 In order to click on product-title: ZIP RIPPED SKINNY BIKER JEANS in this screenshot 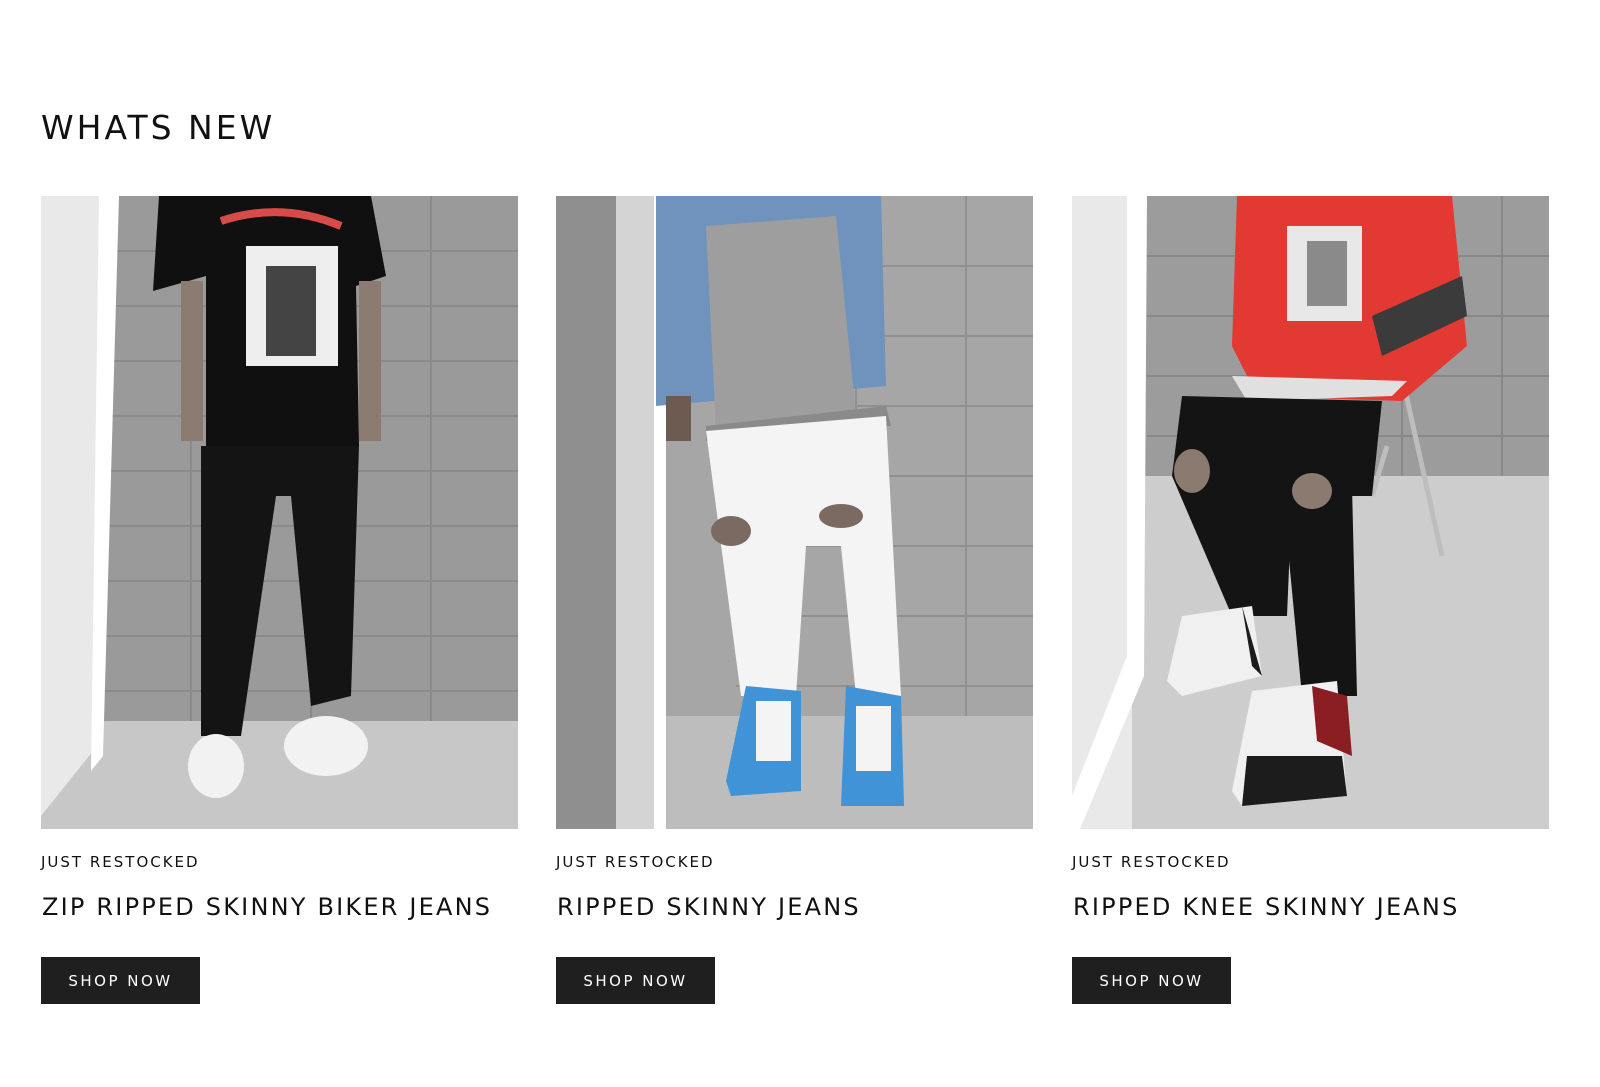, I will do `click(267, 907)`.